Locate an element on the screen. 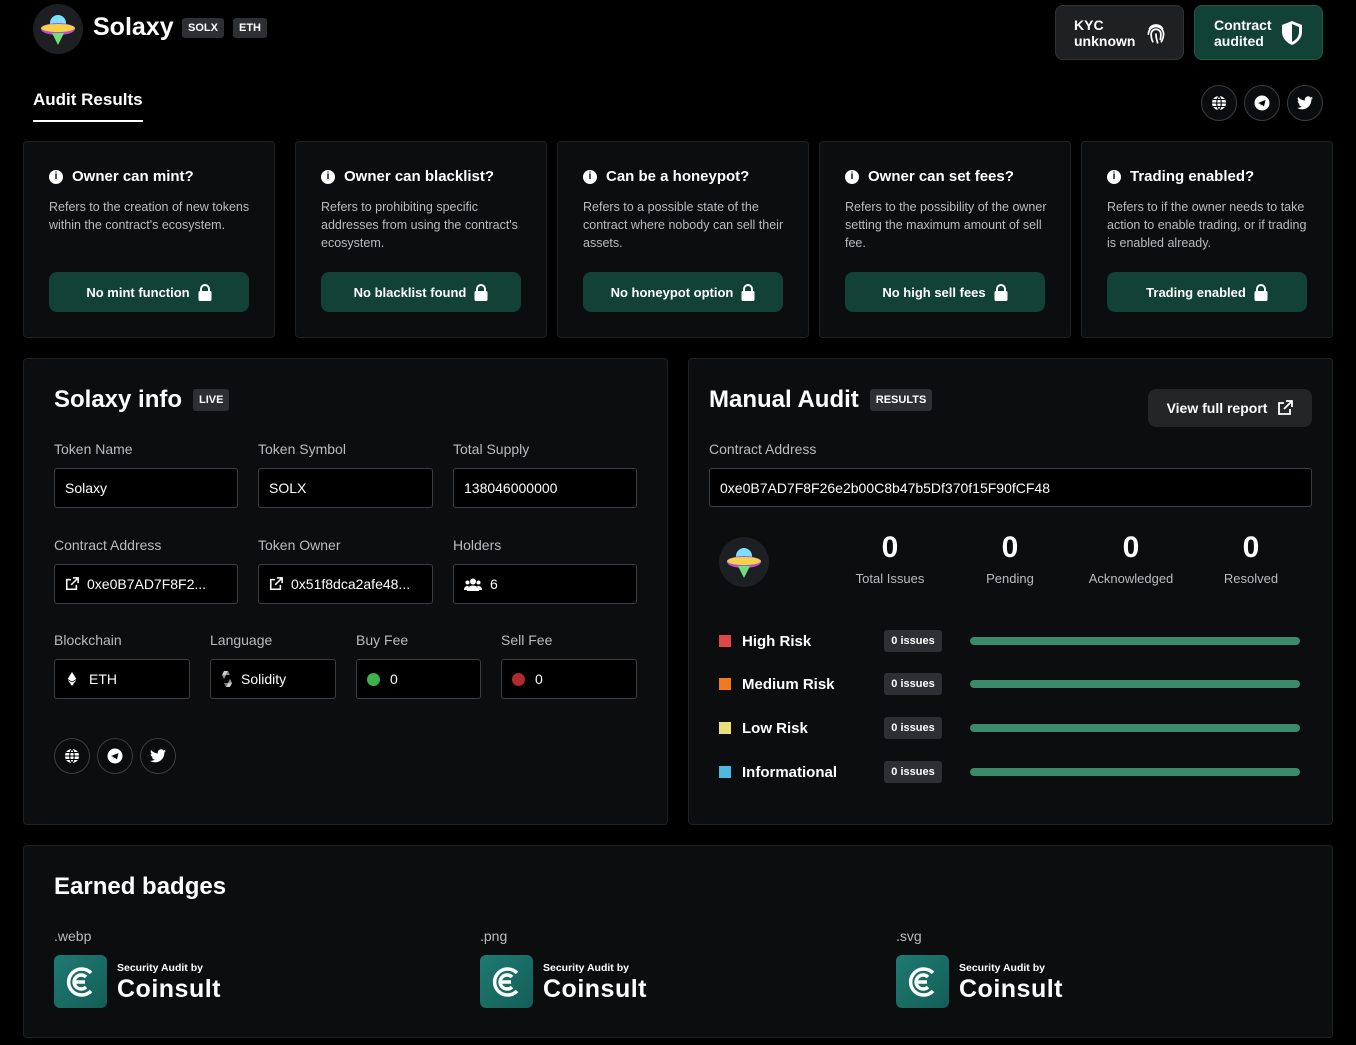 The width and height of the screenshot is (1356, 1045). buy-fee-value: 0 is located at coordinates (394, 679).